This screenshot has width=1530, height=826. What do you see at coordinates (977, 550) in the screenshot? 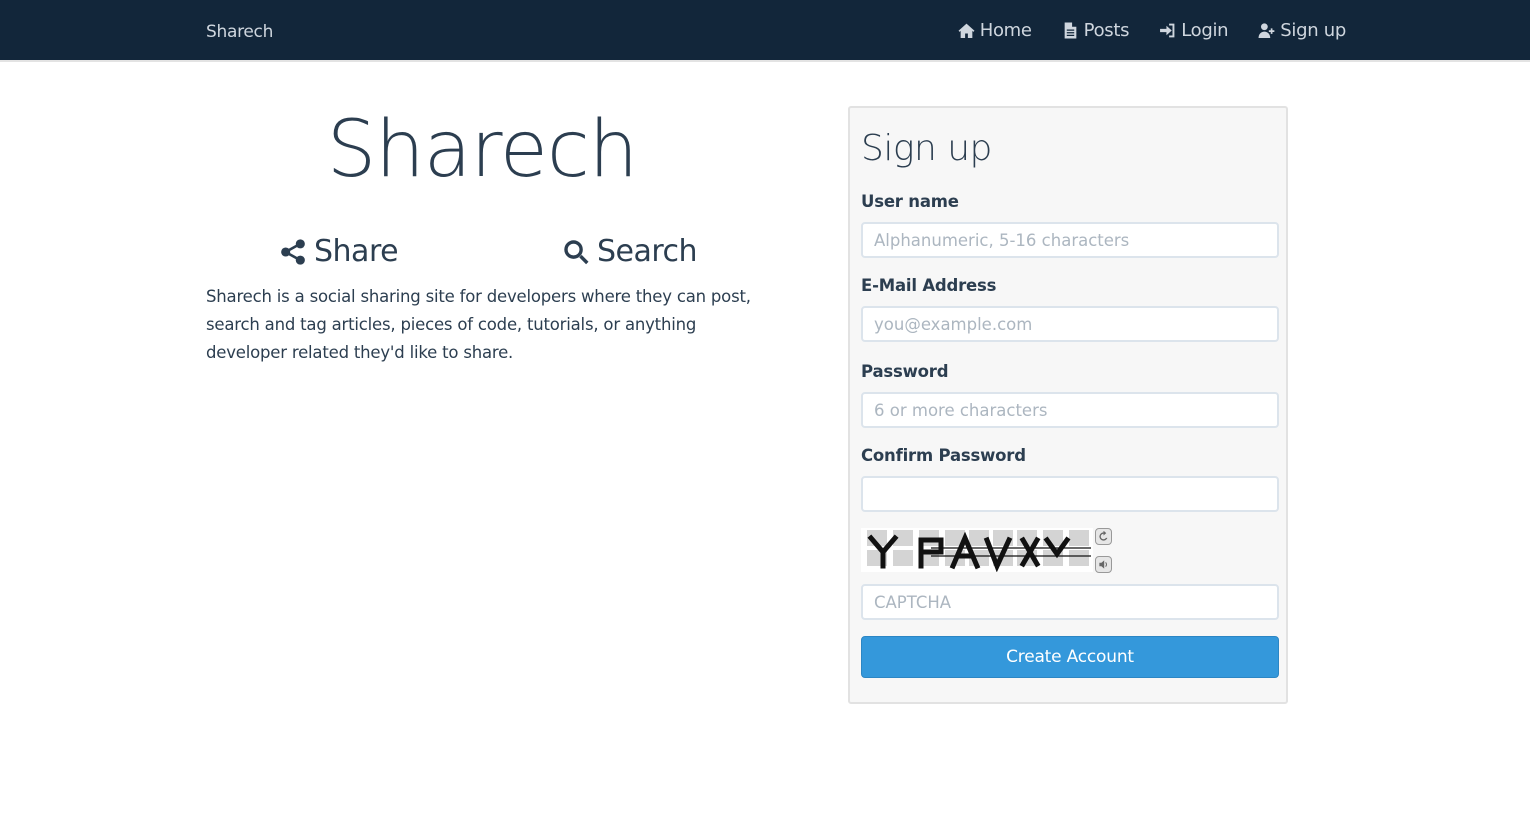
I see `captcha-image` at bounding box center [977, 550].